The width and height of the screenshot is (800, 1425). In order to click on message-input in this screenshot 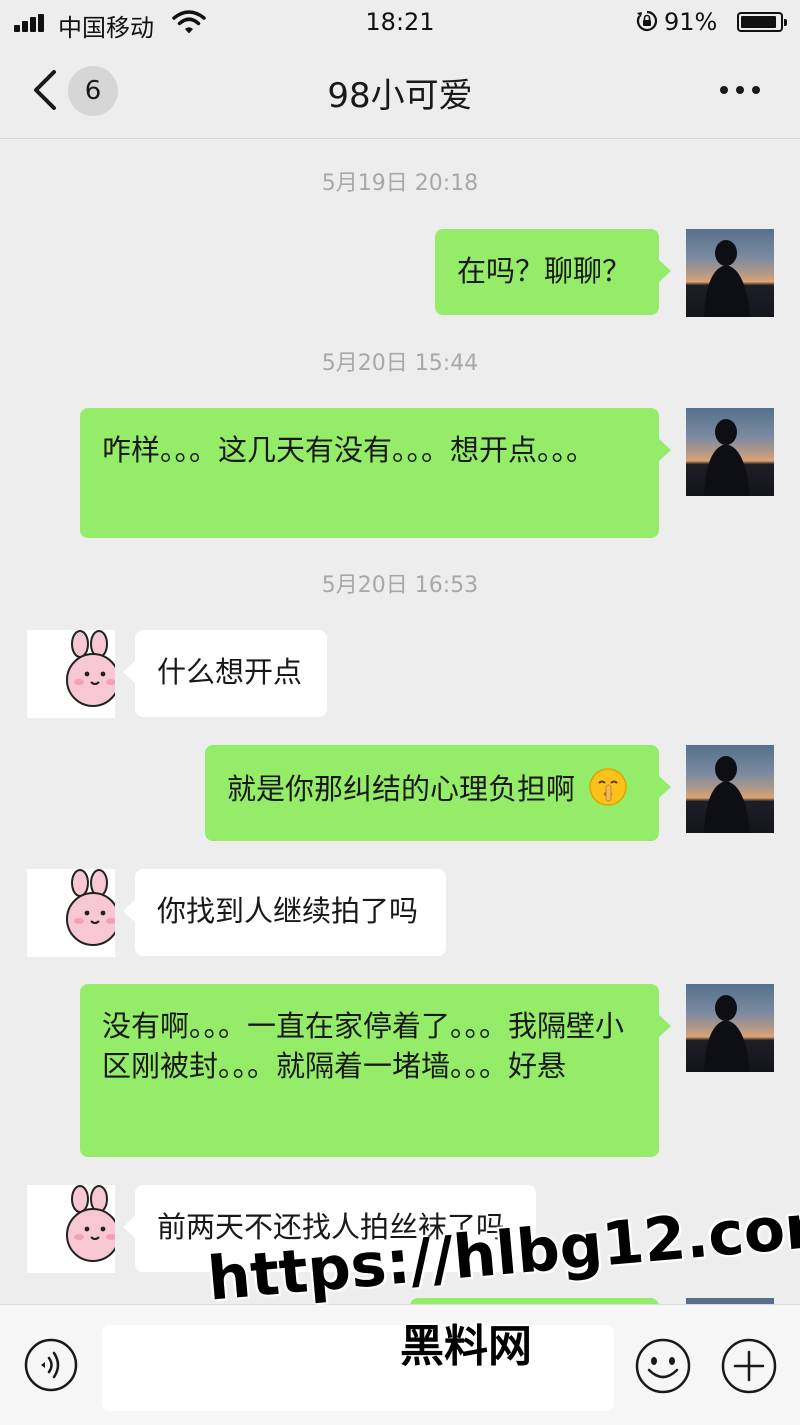, I will do `click(358, 1368)`.